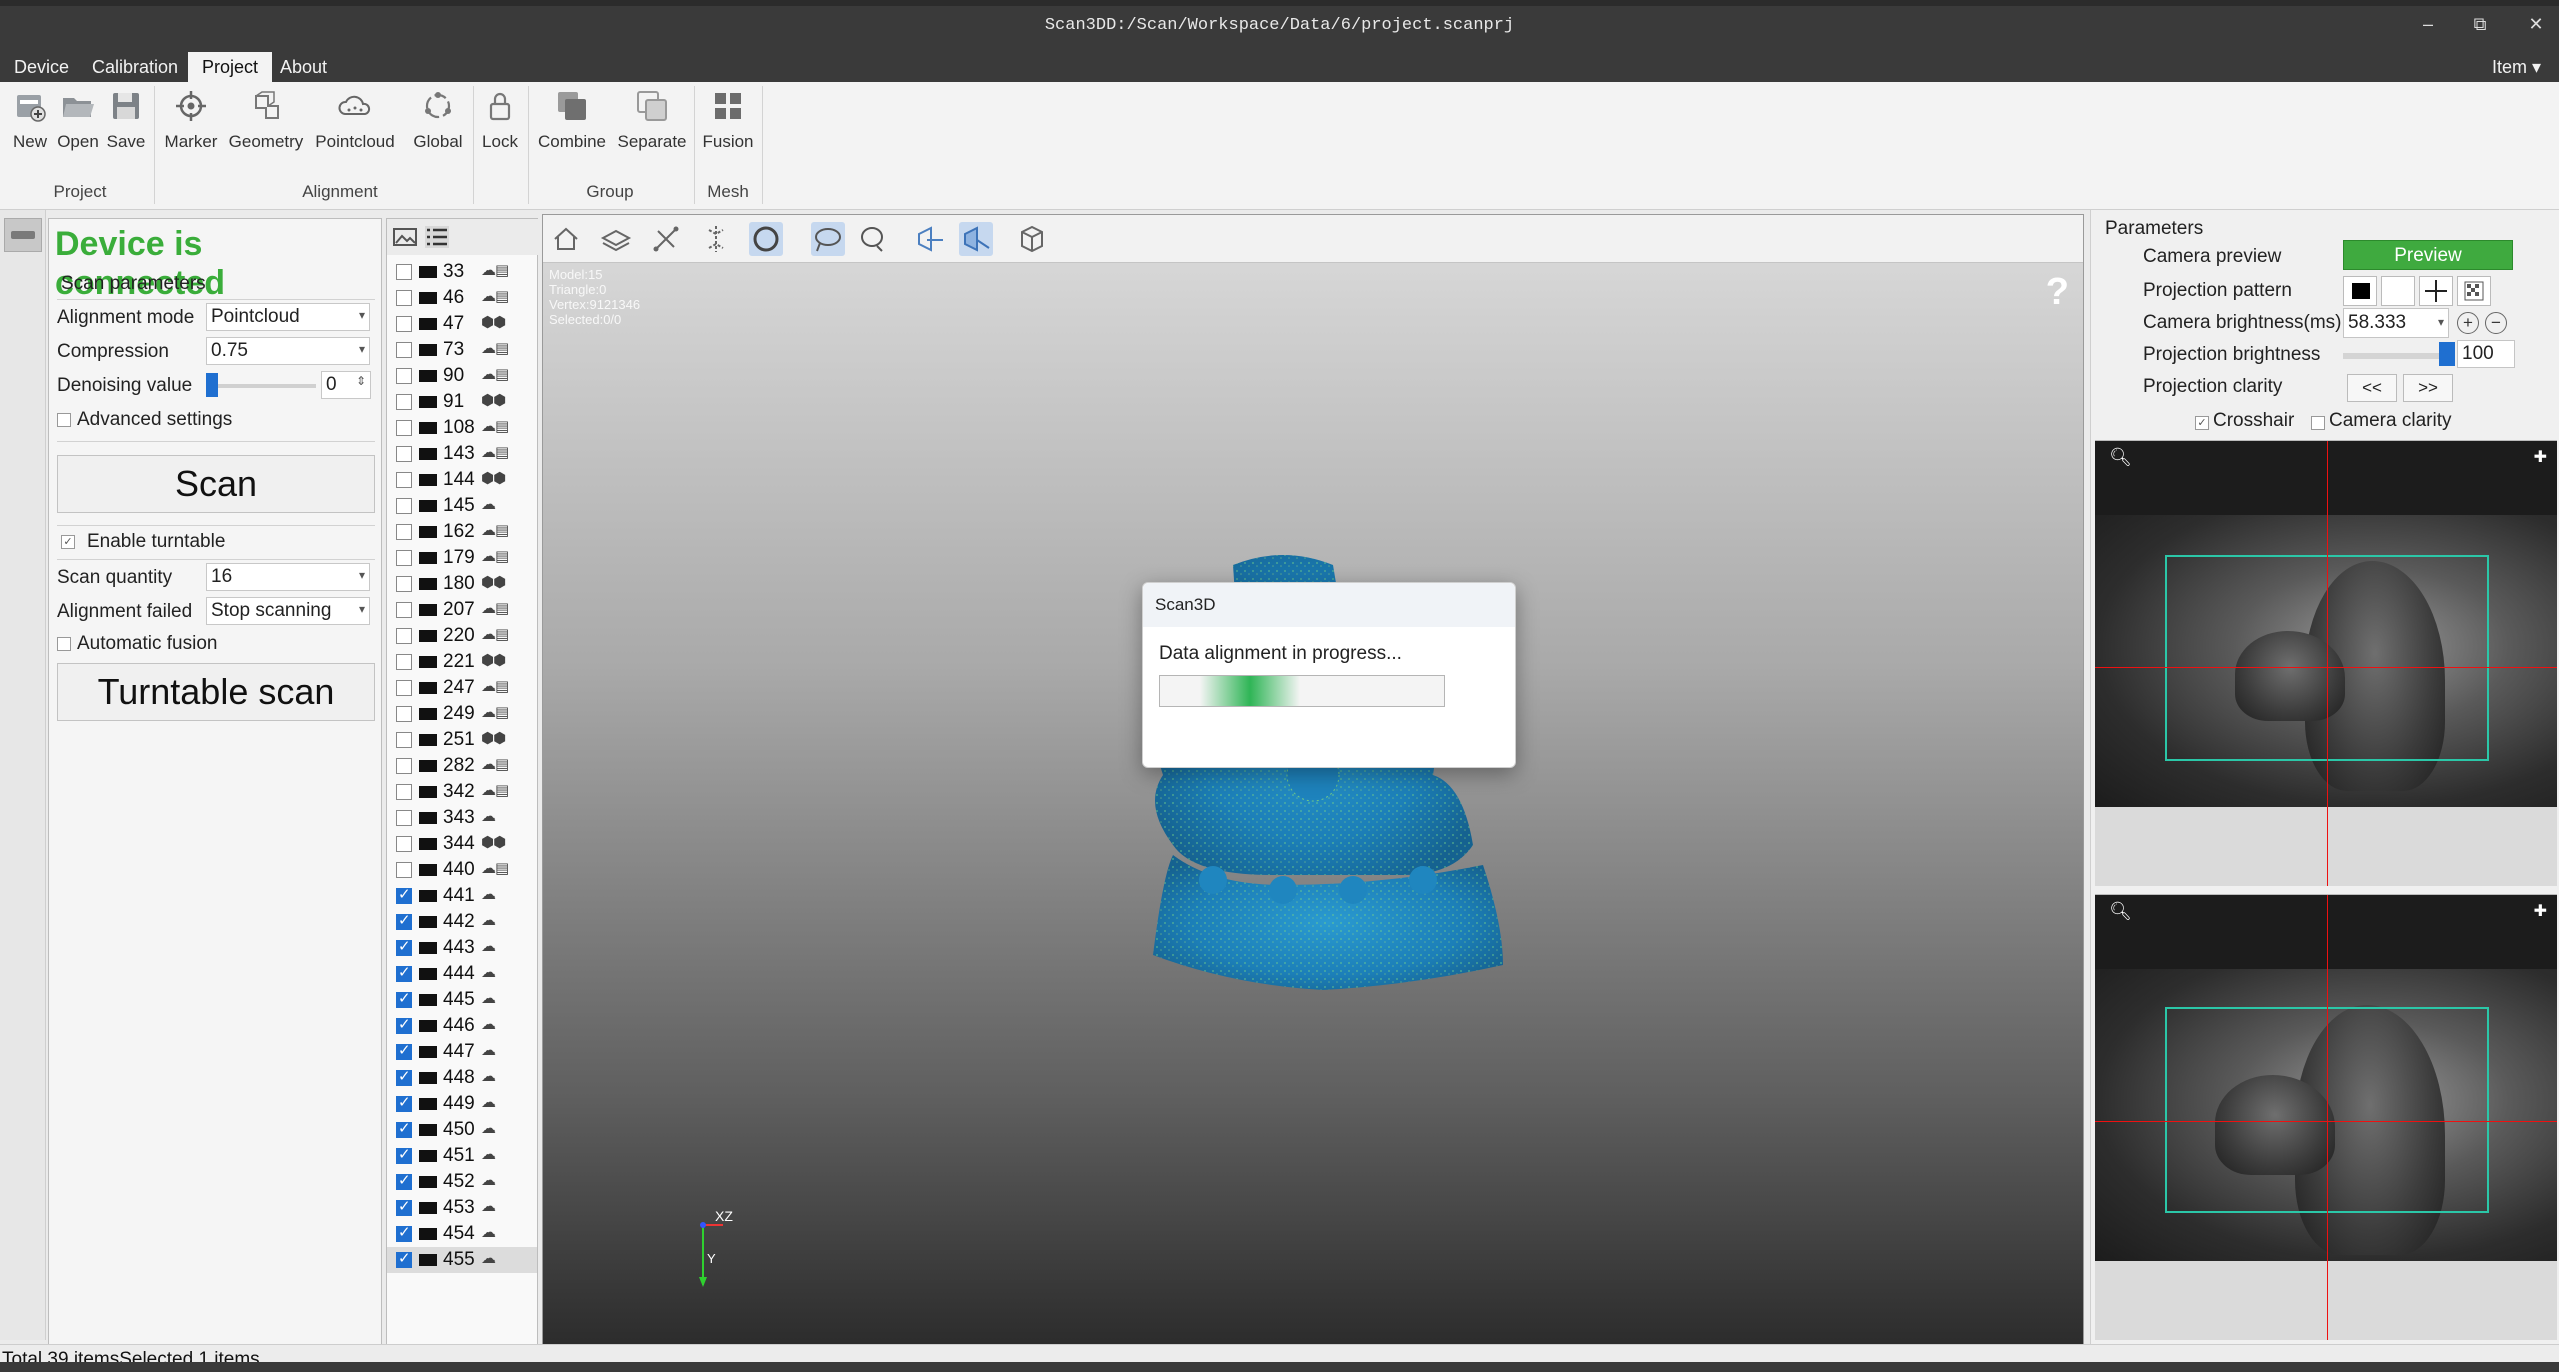 The width and height of the screenshot is (2559, 1372). Describe the element at coordinates (23, 235) in the screenshot. I see `device-dock-tab` at that location.